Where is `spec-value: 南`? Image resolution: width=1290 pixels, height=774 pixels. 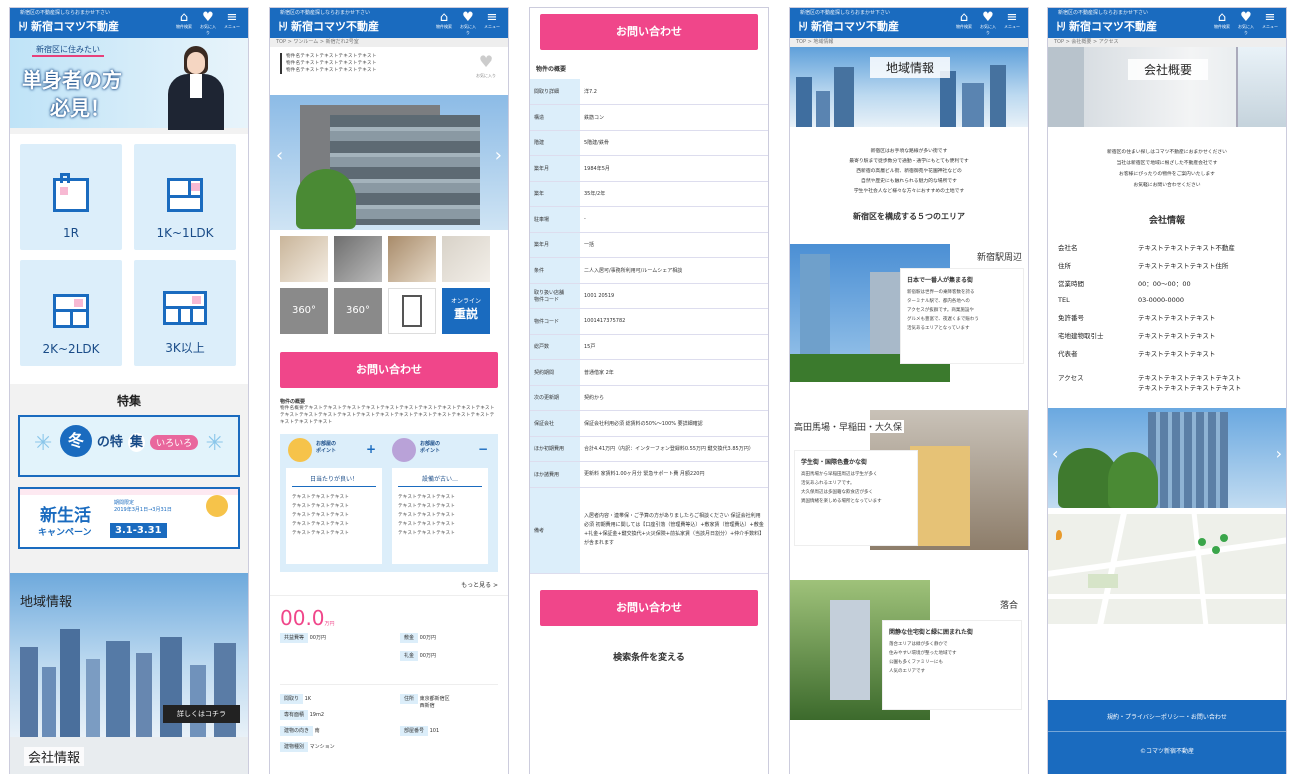
spec-value: 南 is located at coordinates (317, 731).